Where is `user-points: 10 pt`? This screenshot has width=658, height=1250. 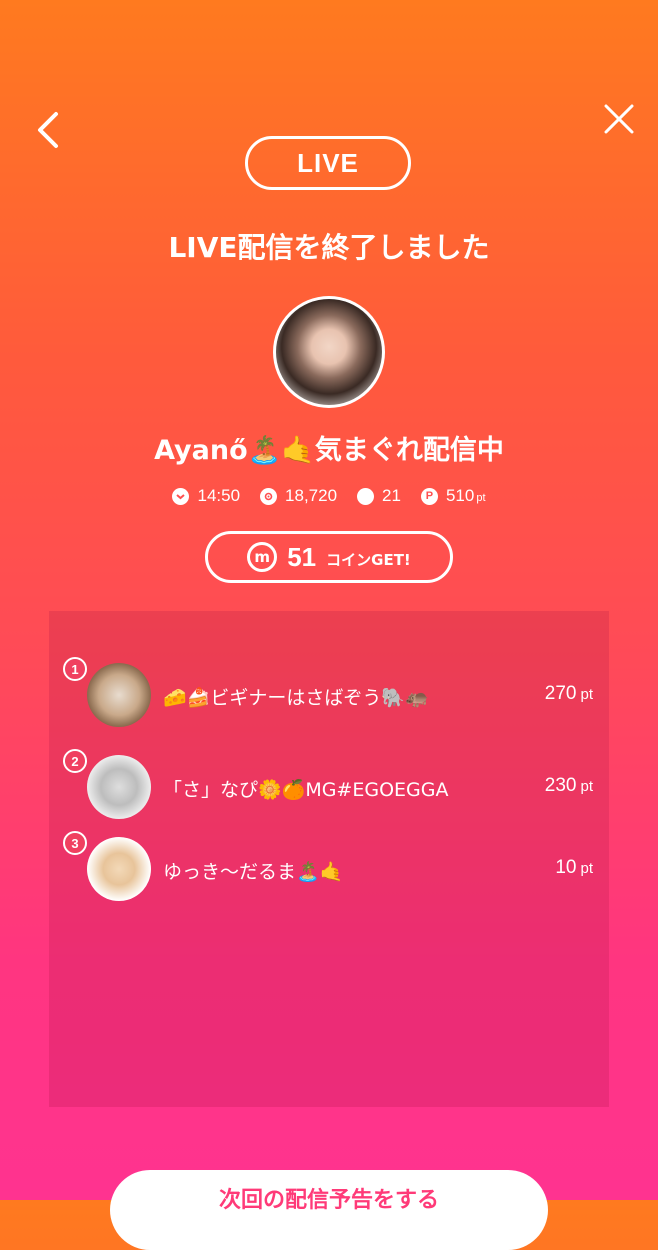 user-points: 10 pt is located at coordinates (574, 868).